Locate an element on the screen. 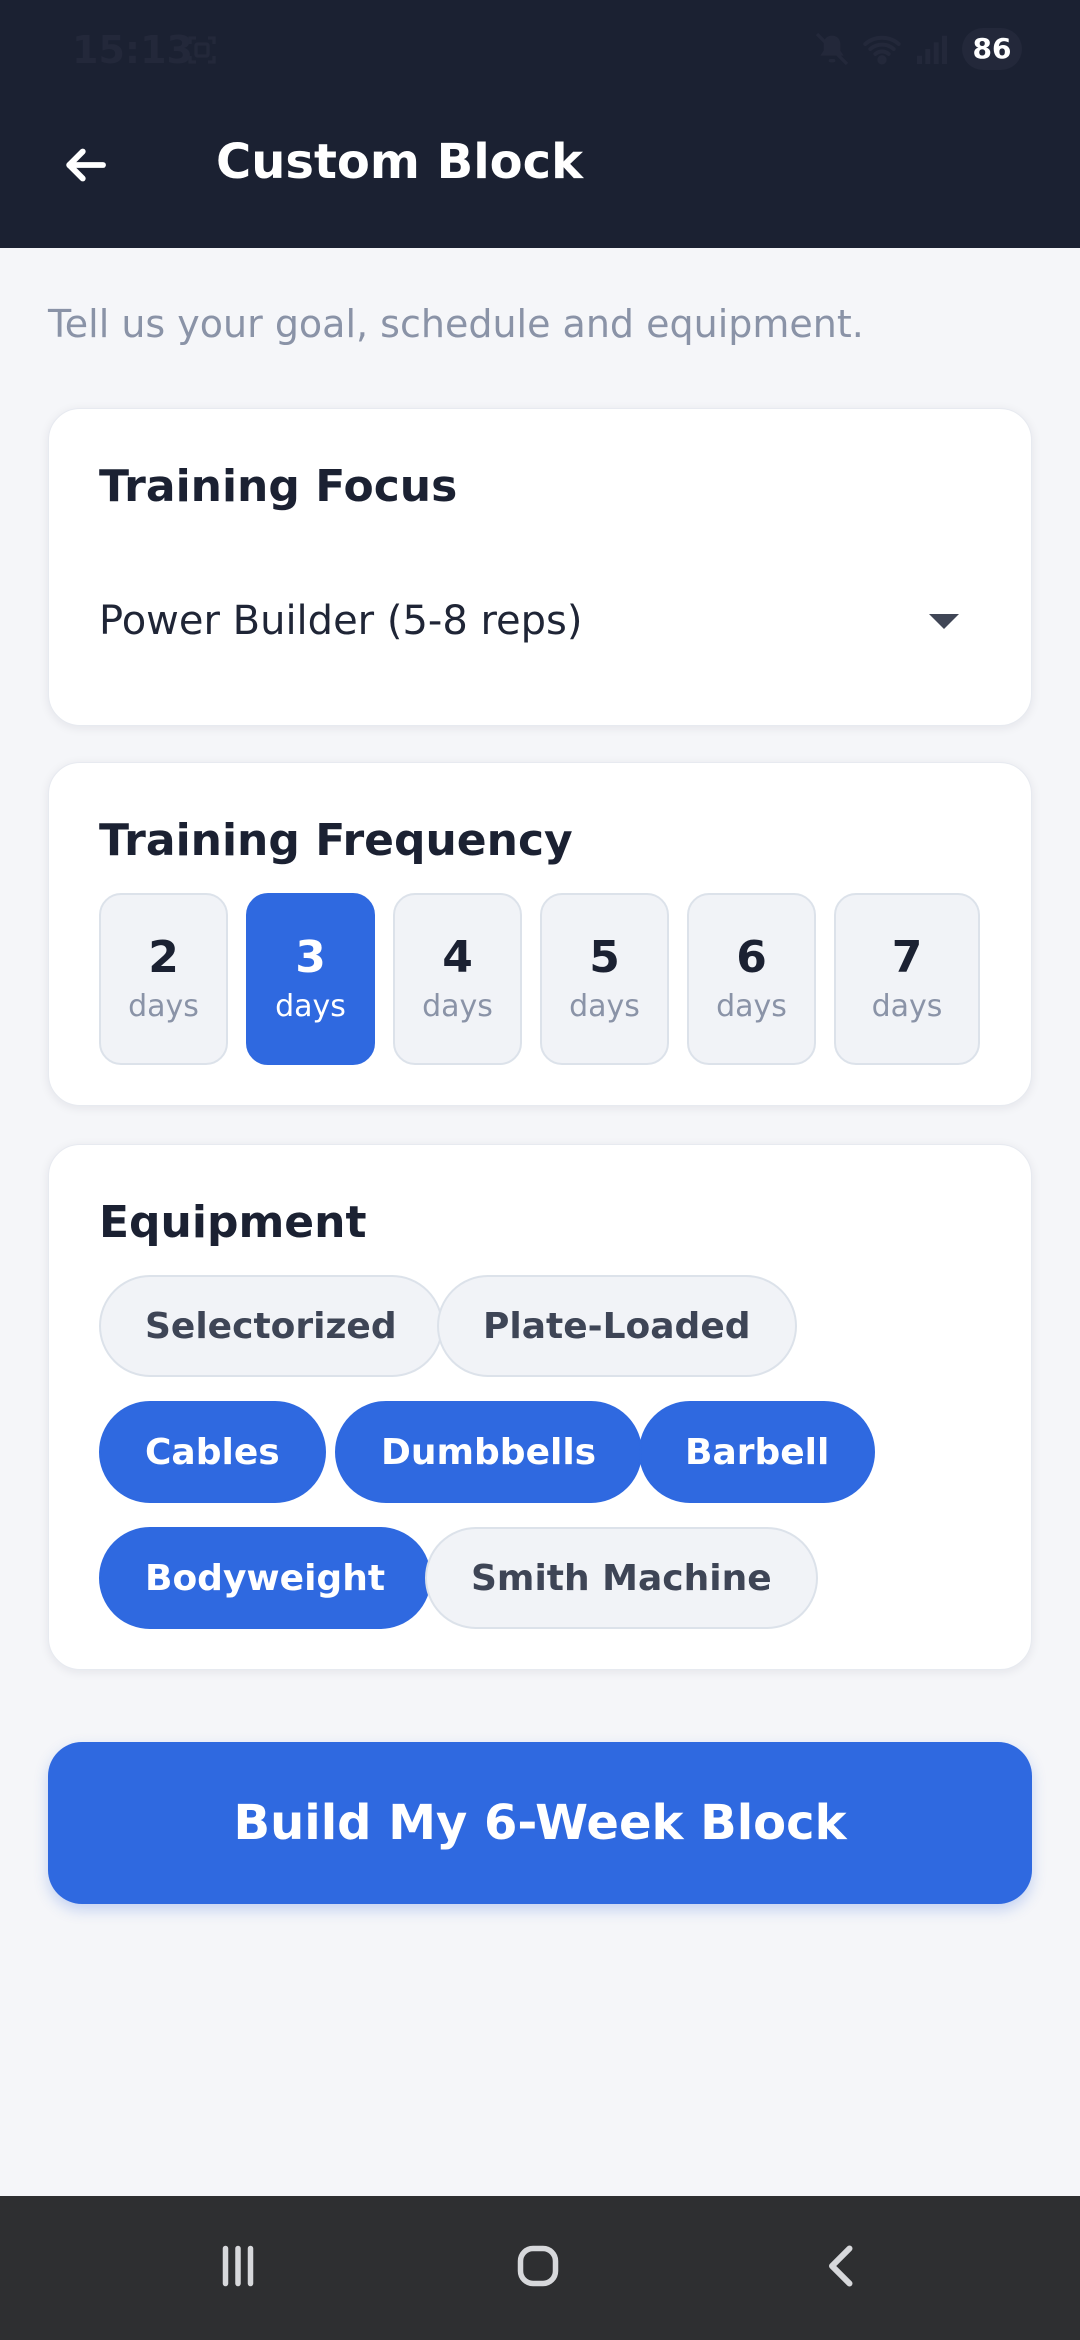 This screenshot has height=2340, width=1080. equipment-chip-cables: Cables is located at coordinates (212, 1452).